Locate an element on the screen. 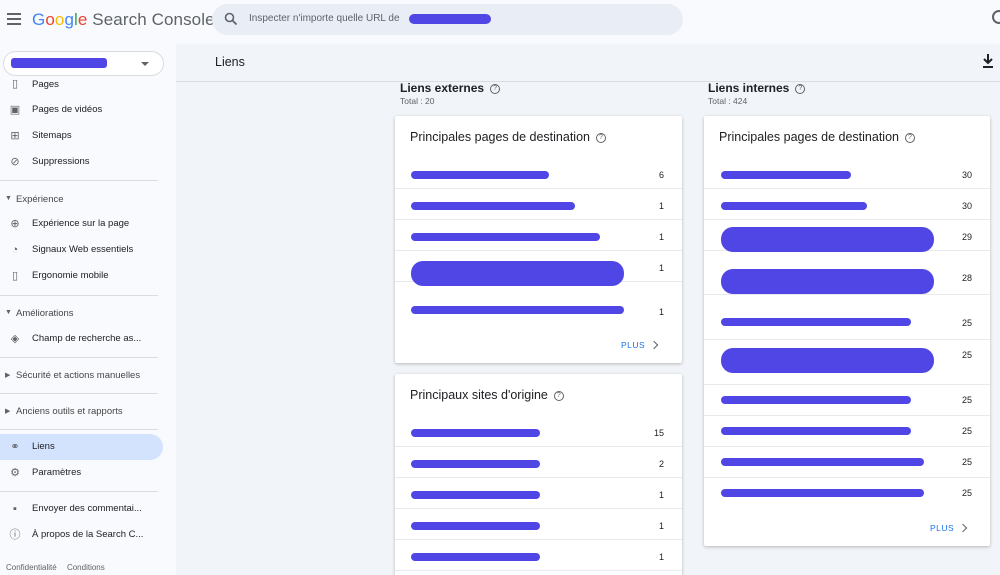 This screenshot has height=575, width=1000. external-links-total: Total : 20 is located at coordinates (417, 101).